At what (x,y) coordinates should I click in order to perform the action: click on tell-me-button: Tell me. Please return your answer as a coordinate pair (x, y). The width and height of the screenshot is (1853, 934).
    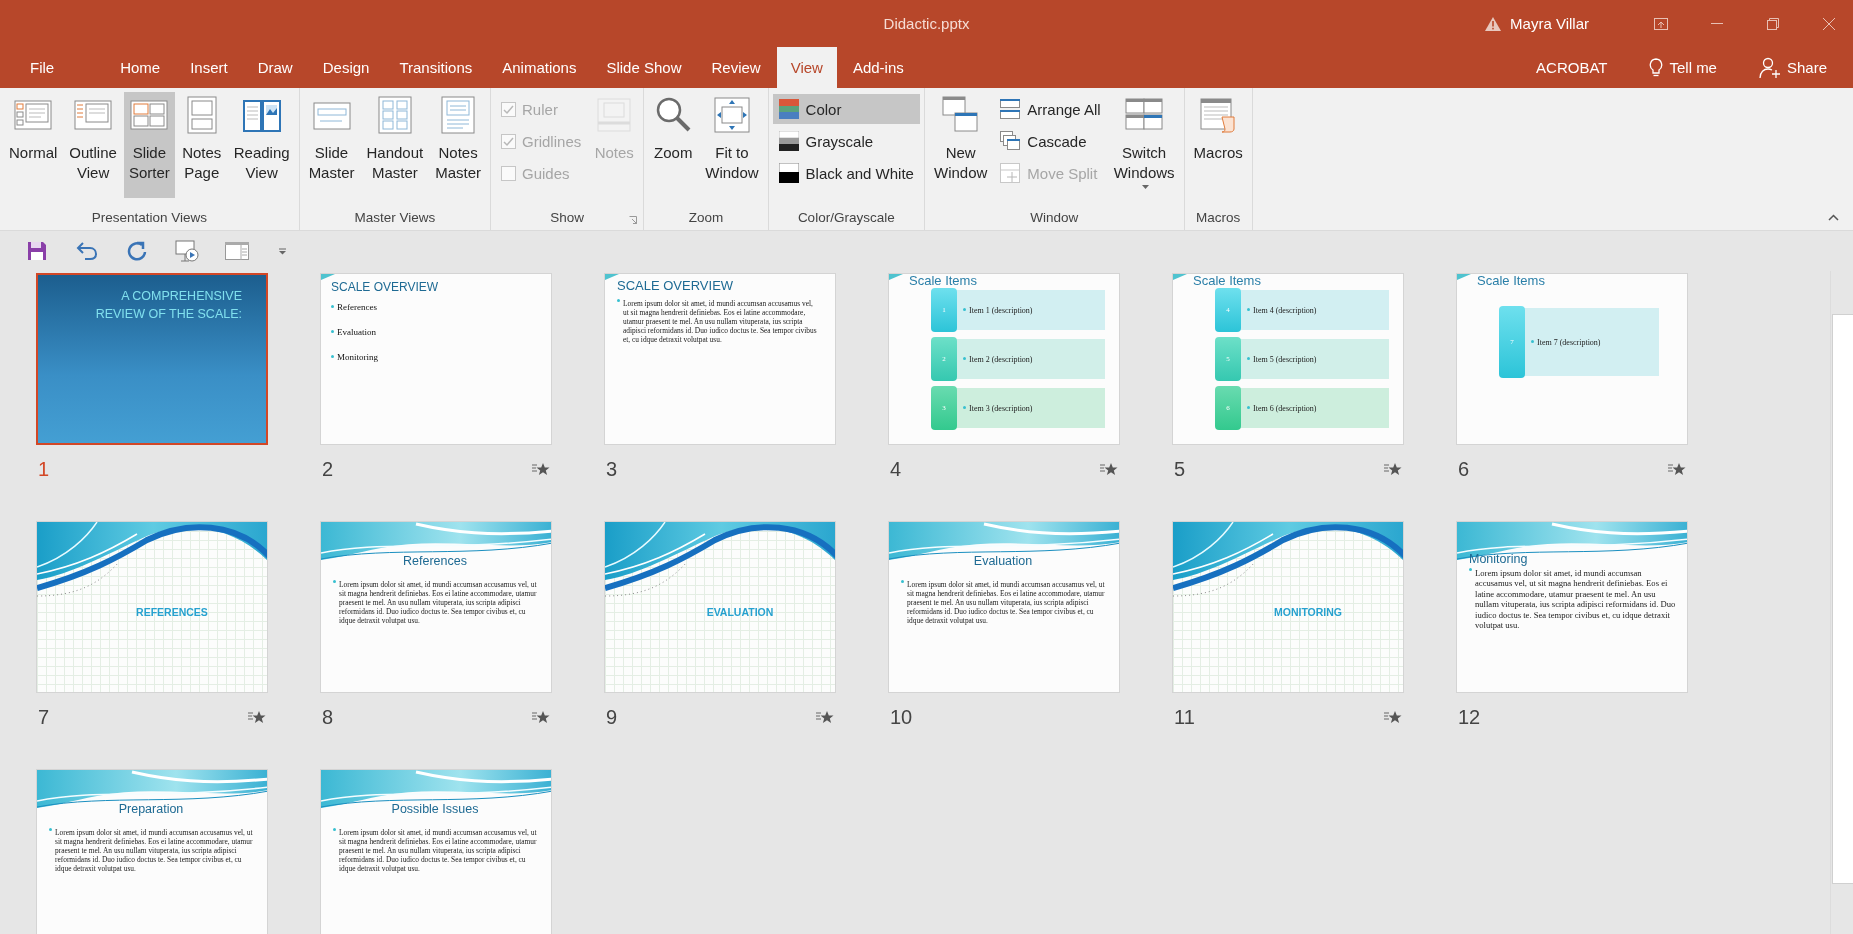
    Looking at the image, I should click on (1683, 67).